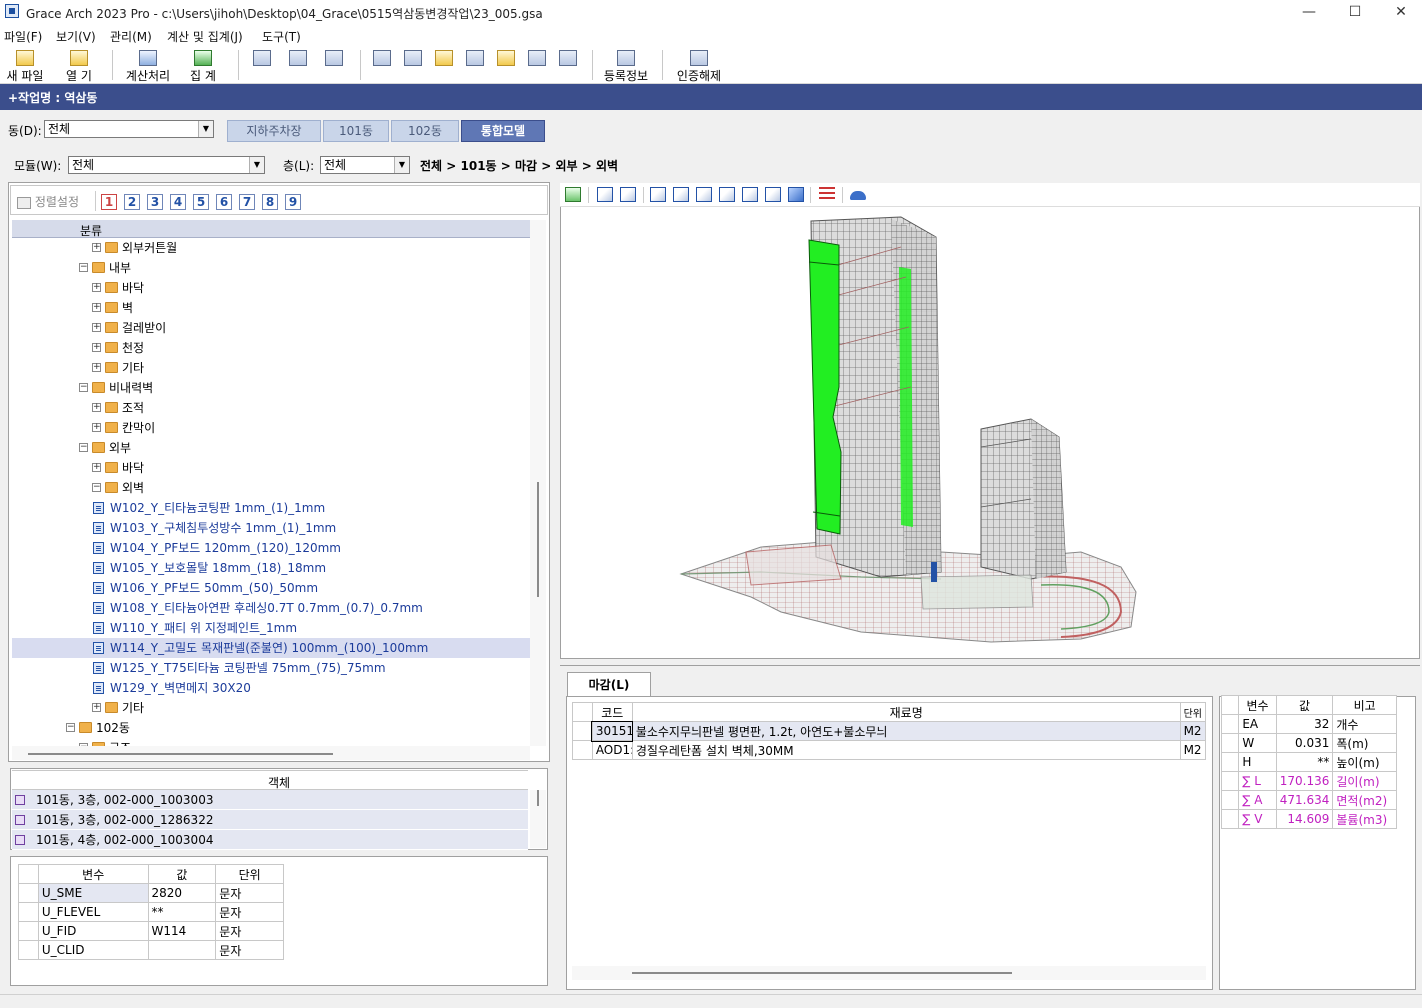 This screenshot has width=1422, height=1008. I want to click on list-icon, so click(827, 194).